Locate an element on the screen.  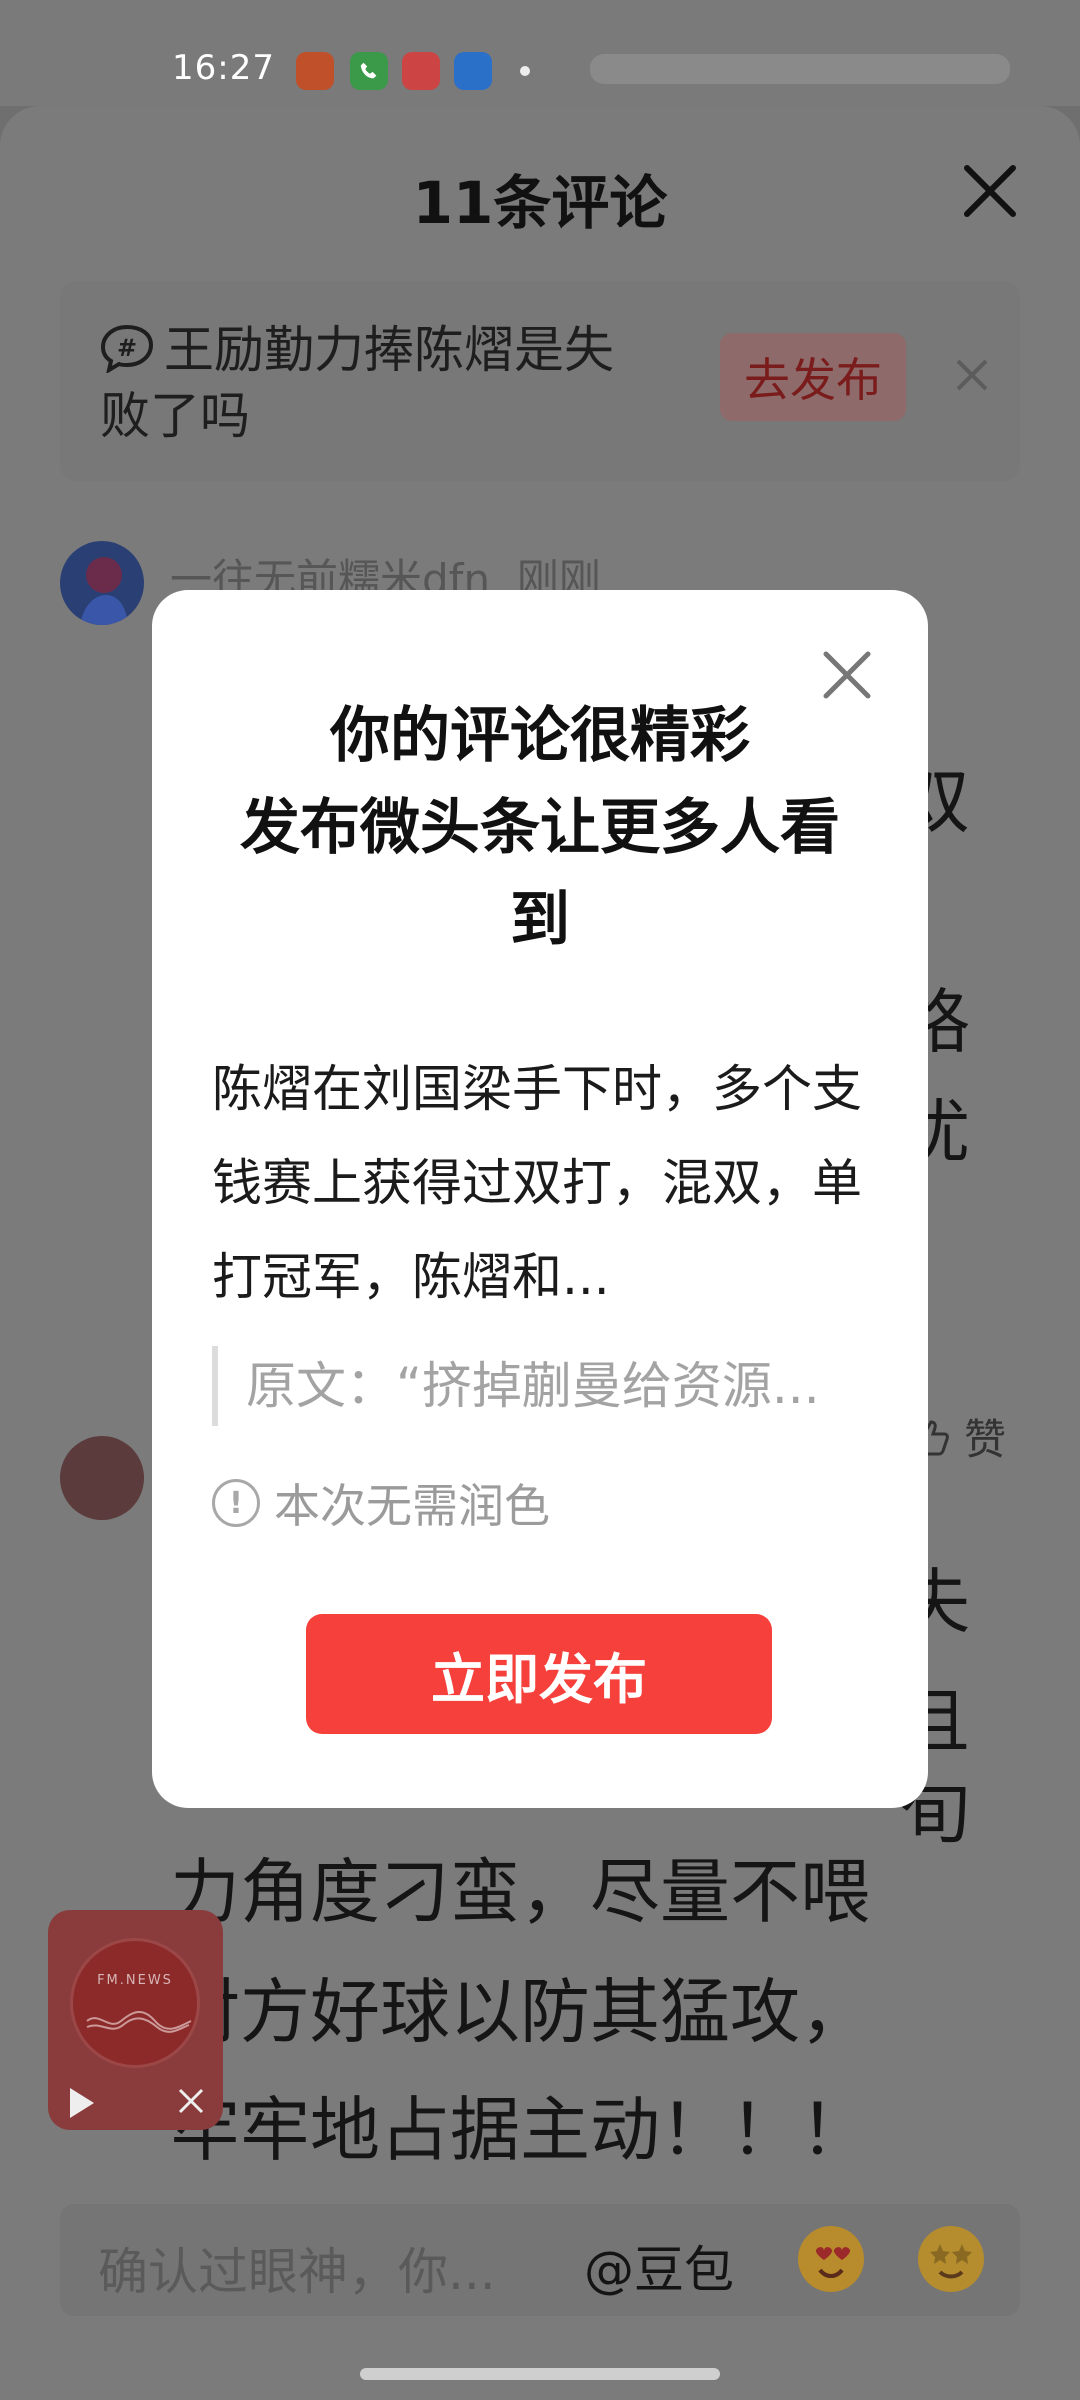
heart-eyes-emoji-icon is located at coordinates (831, 2259).